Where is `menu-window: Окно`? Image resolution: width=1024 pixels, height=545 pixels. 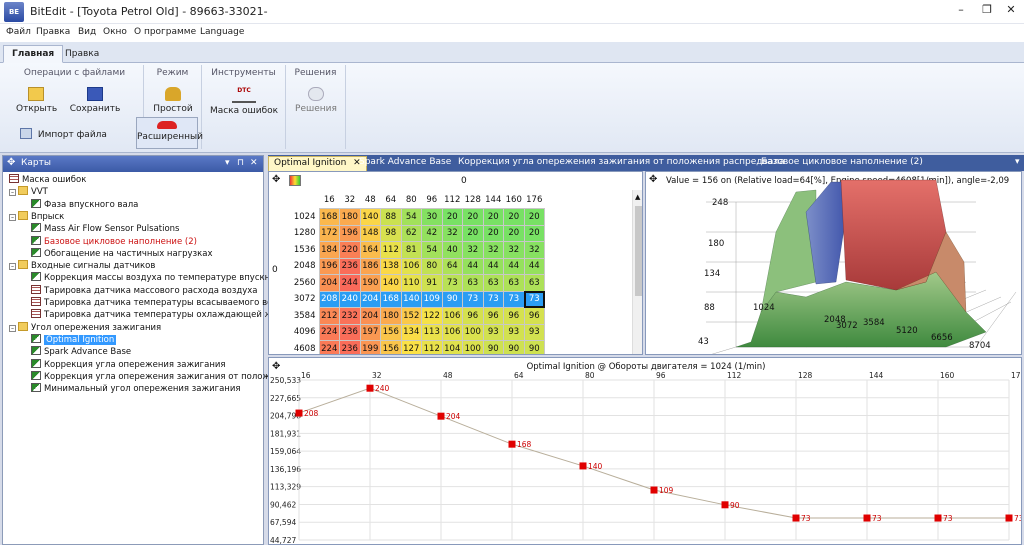 menu-window: Окно is located at coordinates (115, 32).